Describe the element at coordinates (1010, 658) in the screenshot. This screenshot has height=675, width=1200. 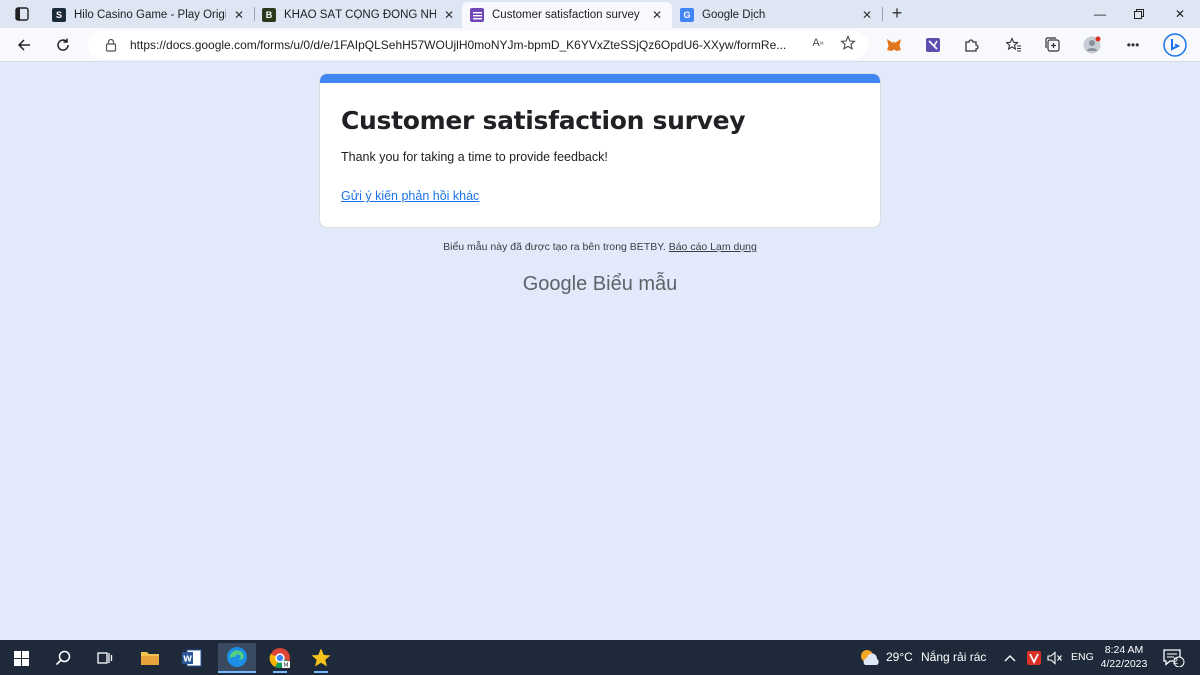
I see `chevron-up-icon` at that location.